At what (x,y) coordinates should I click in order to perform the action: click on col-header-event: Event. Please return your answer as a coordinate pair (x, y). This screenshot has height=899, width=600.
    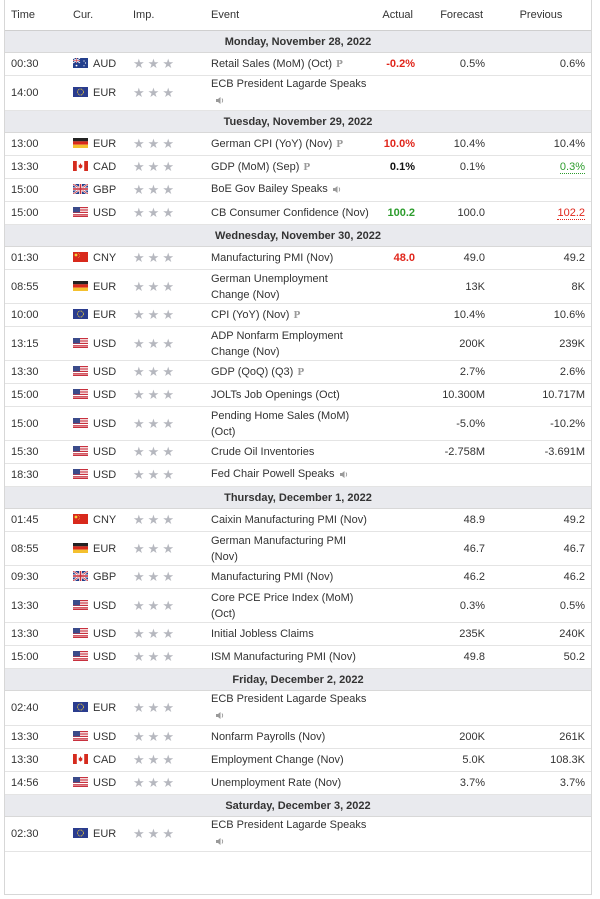
    Looking at the image, I should click on (290, 15).